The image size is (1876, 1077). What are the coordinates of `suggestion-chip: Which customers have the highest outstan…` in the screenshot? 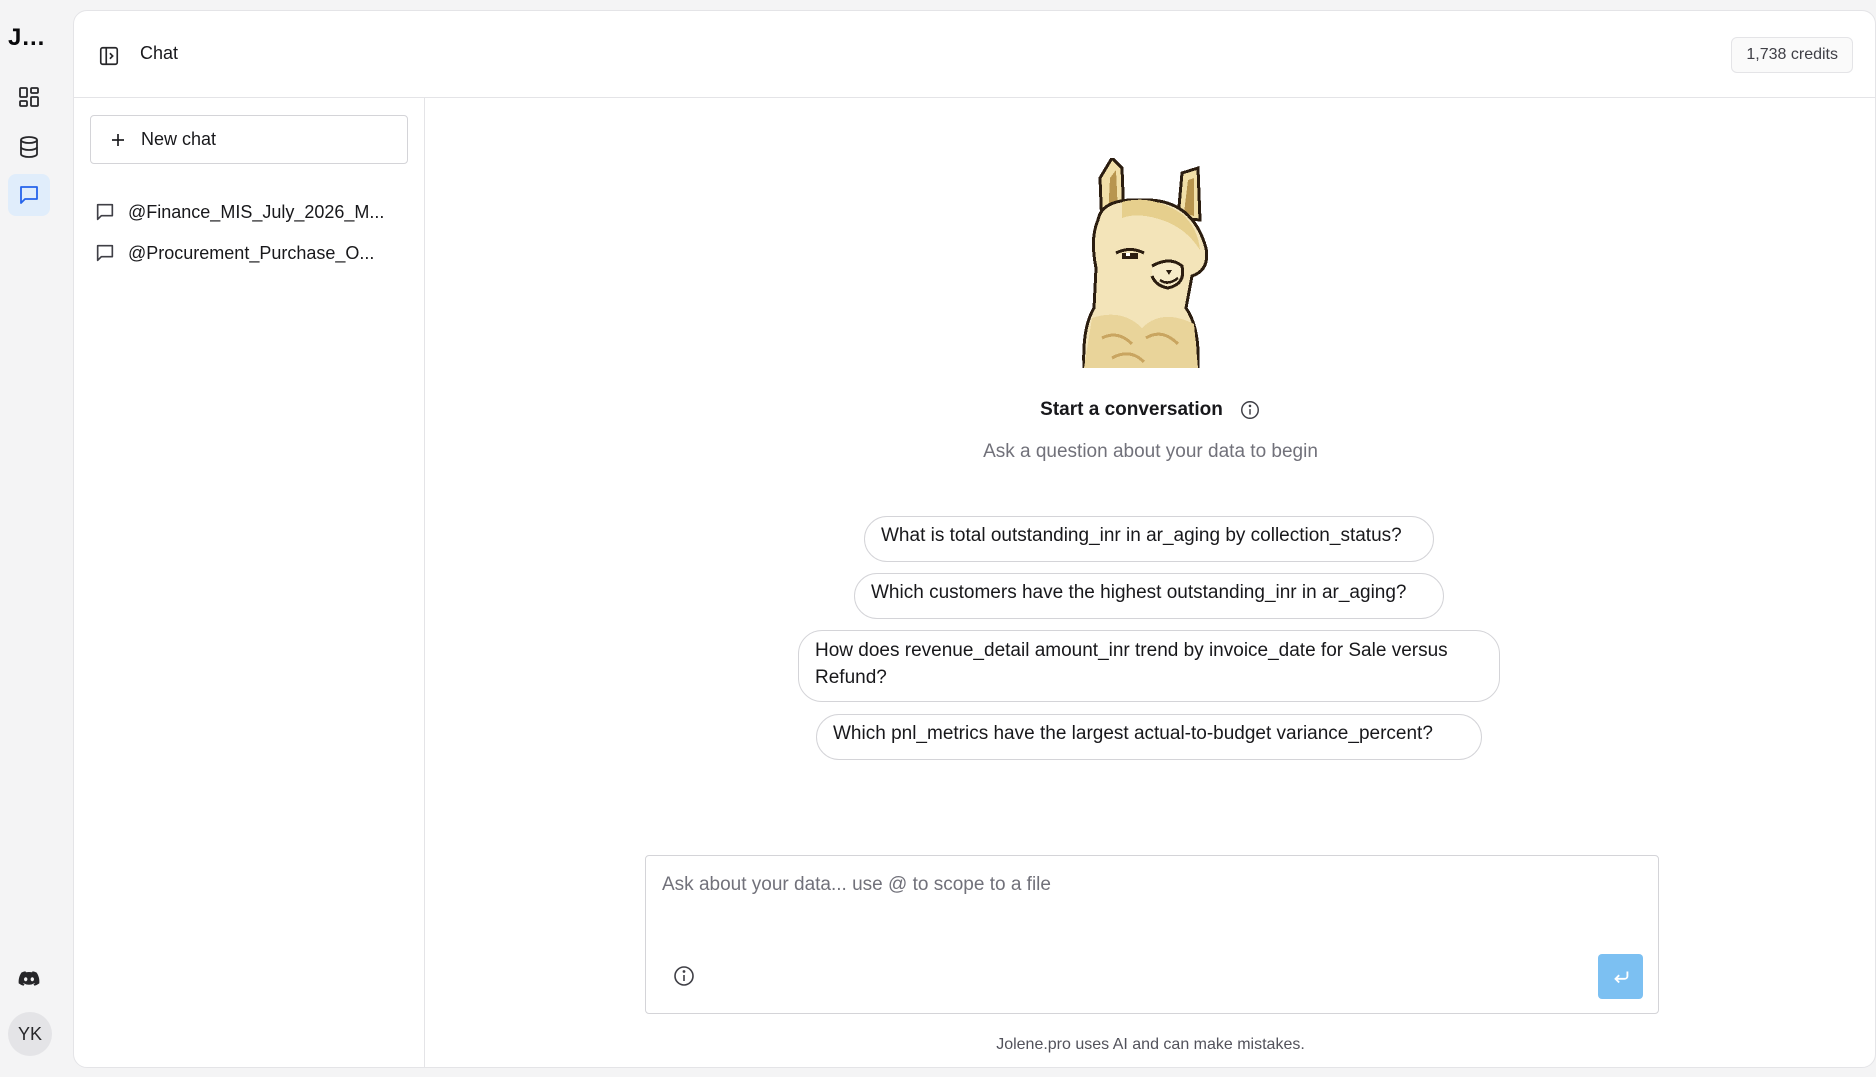 It's located at (1149, 596).